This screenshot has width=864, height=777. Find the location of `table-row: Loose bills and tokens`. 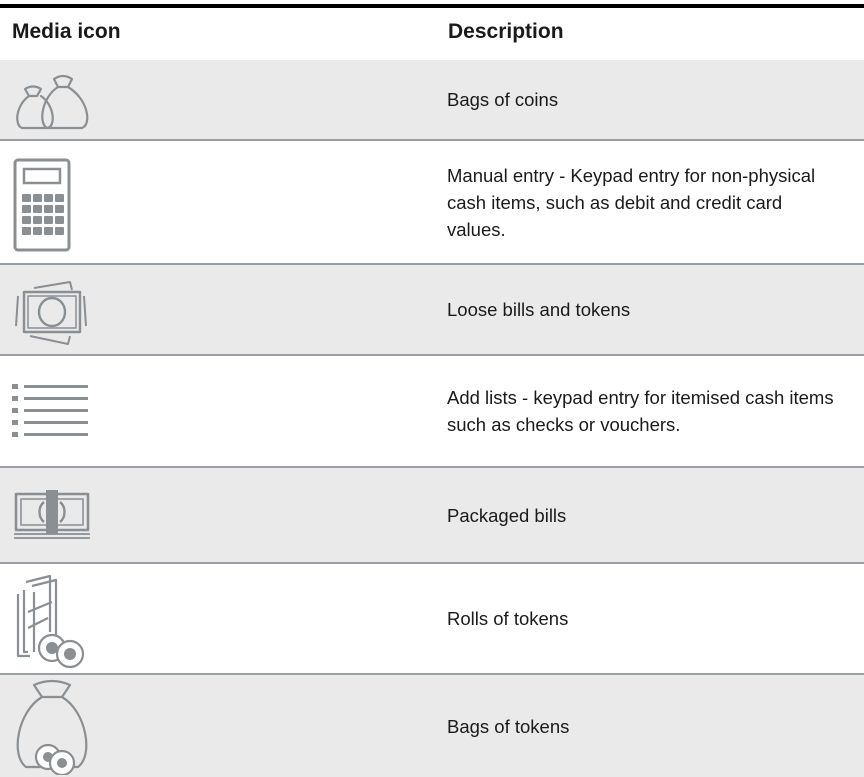

table-row: Loose bills and tokens is located at coordinates (432, 310).